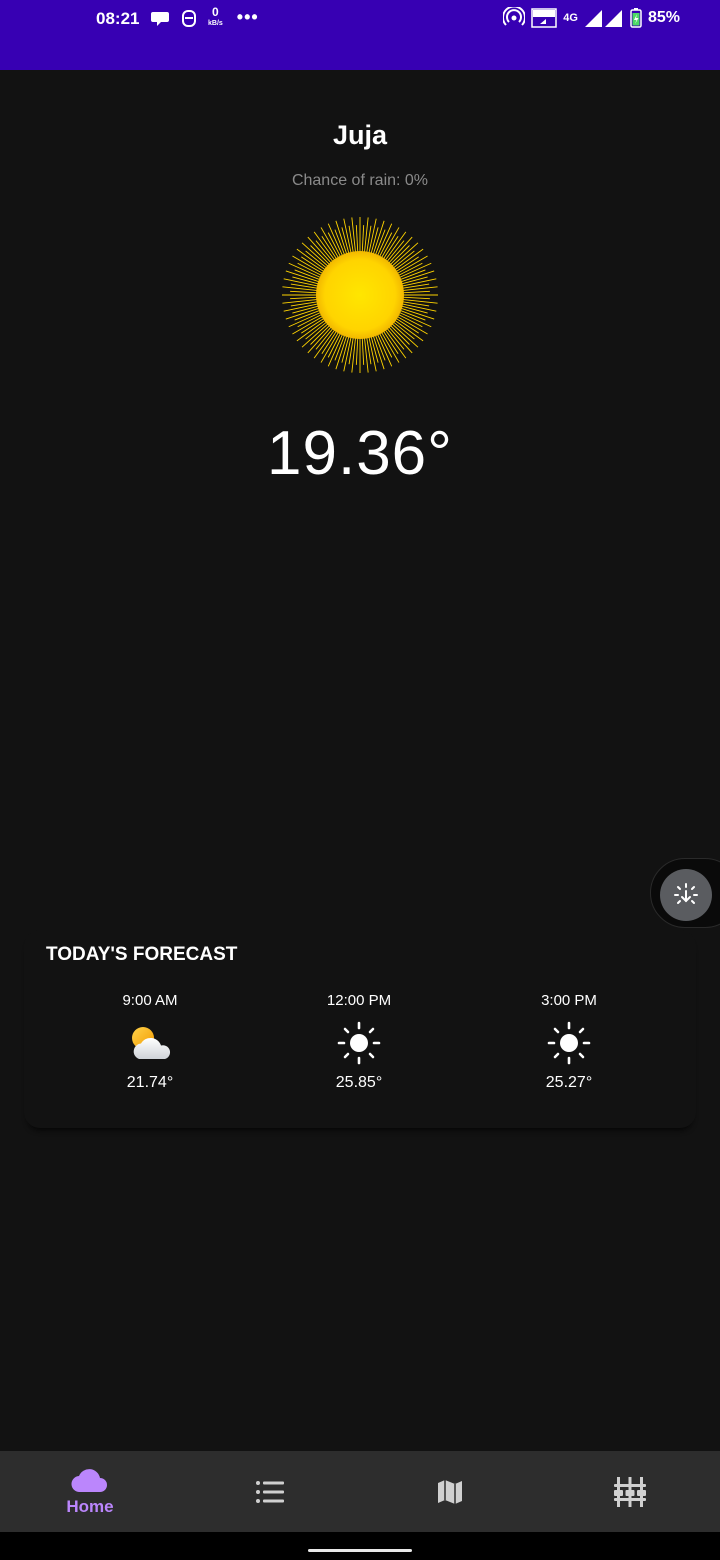 This screenshot has width=720, height=1560. I want to click on status-right-icons: 4G 85%, so click(591, 18).